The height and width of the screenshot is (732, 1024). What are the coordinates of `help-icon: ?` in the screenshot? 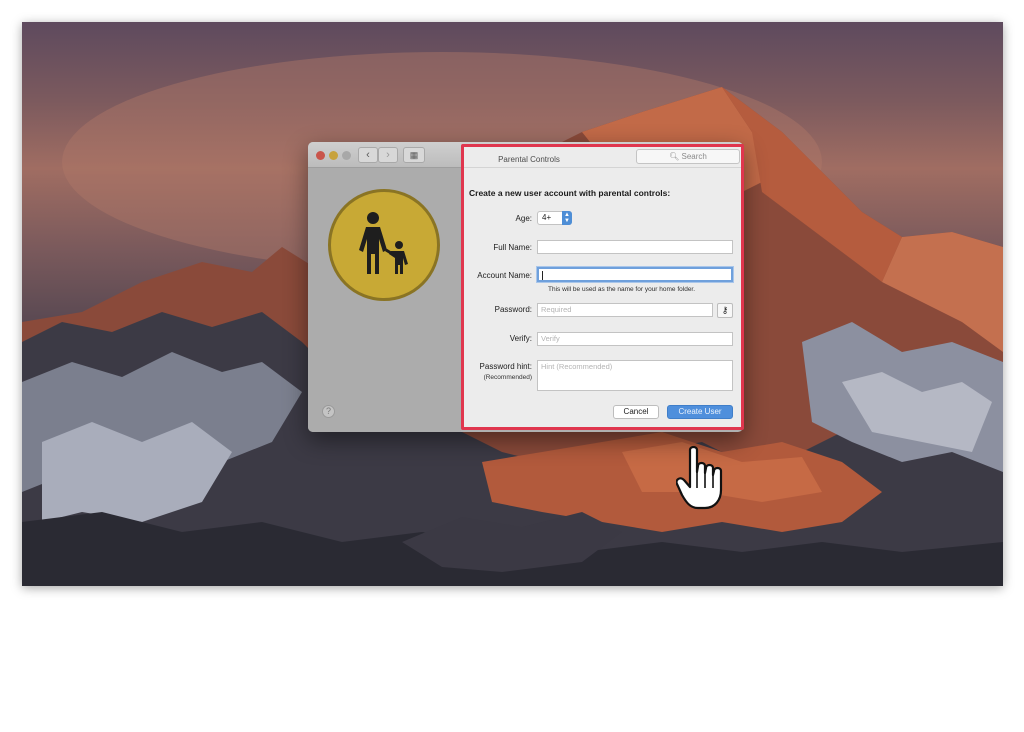 It's located at (328, 411).